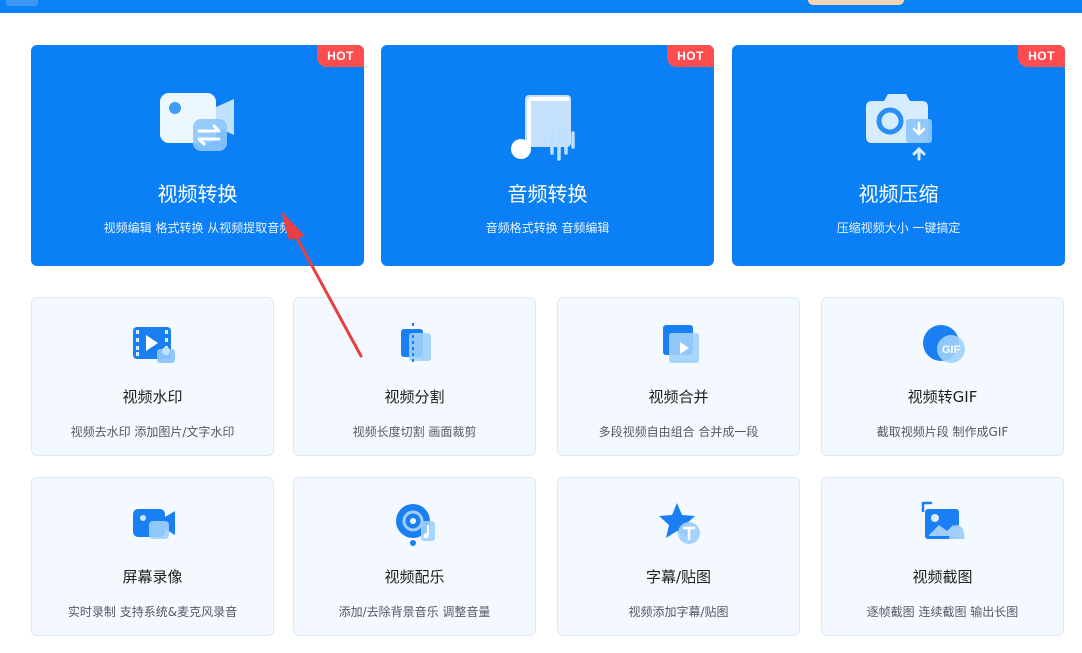 The width and height of the screenshot is (1082, 653). I want to click on gif-icon-text: GIF, so click(951, 350).